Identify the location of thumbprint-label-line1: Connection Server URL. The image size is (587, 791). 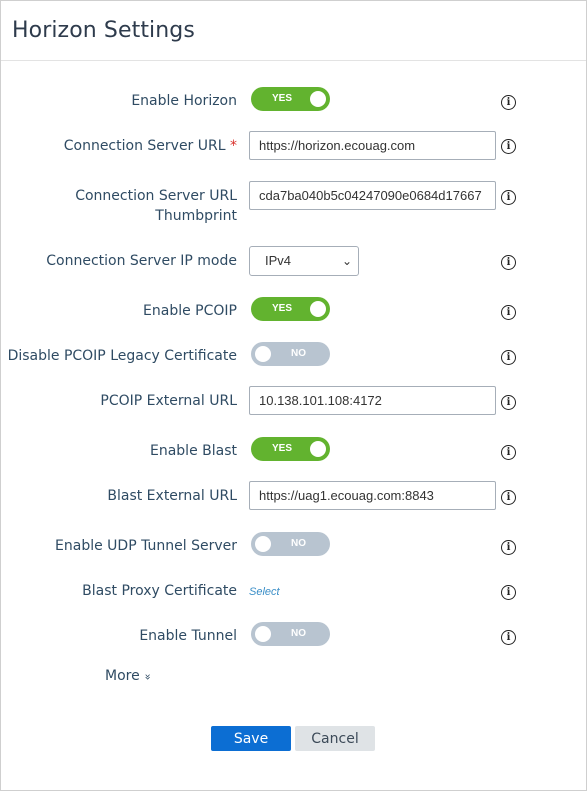
(156, 196).